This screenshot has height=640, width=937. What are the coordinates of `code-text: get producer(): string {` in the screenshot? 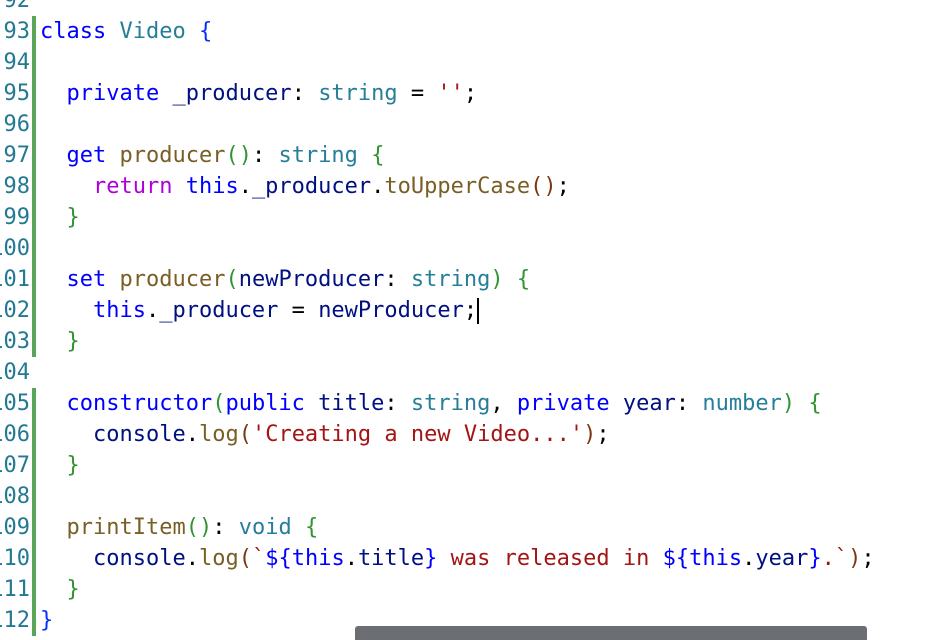 It's located at (212, 155).